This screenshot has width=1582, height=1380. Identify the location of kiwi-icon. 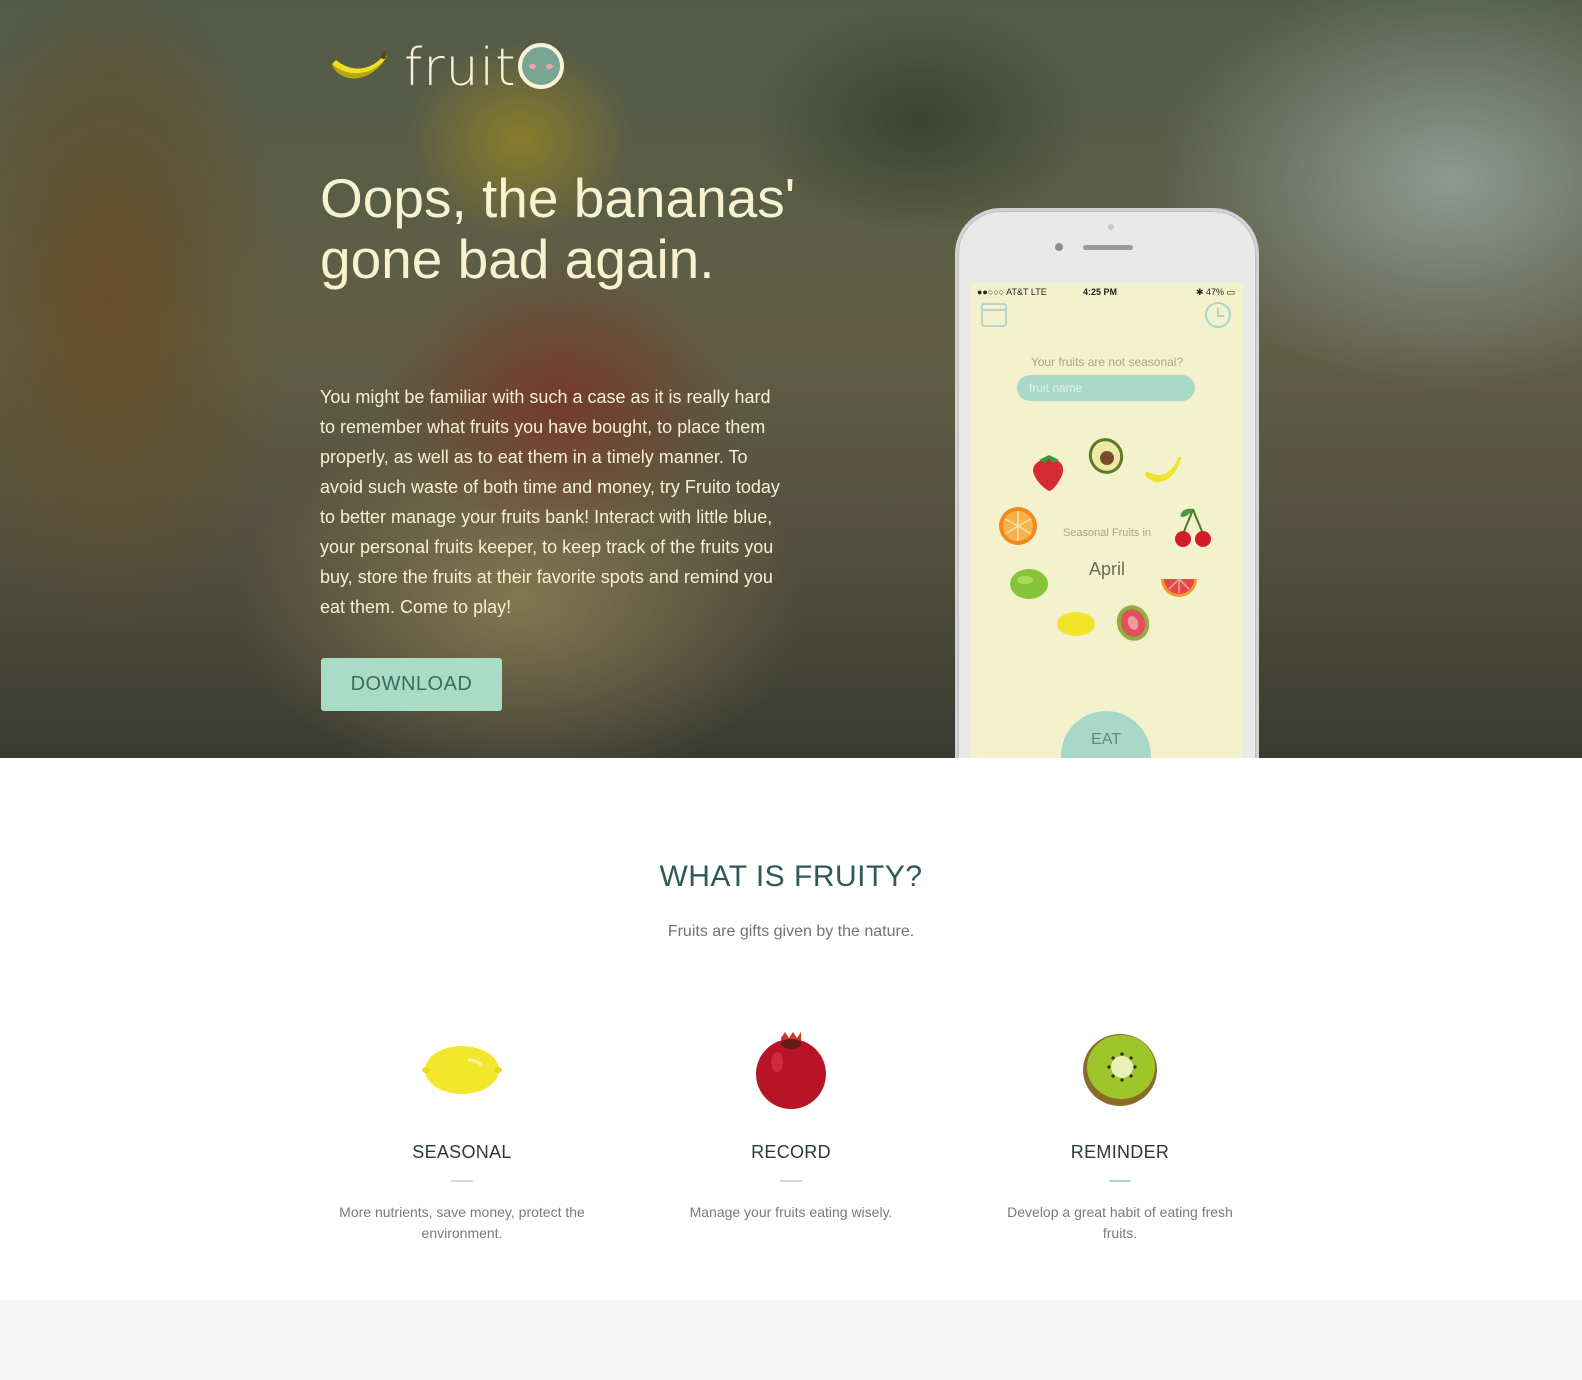
(1120, 1070).